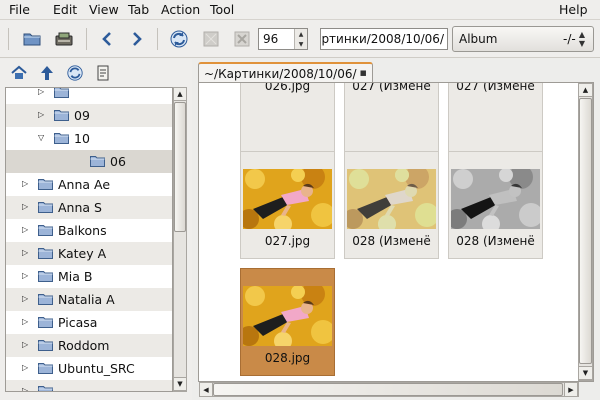  I want to click on tree-row: ▷ Katey A, so click(89, 253).